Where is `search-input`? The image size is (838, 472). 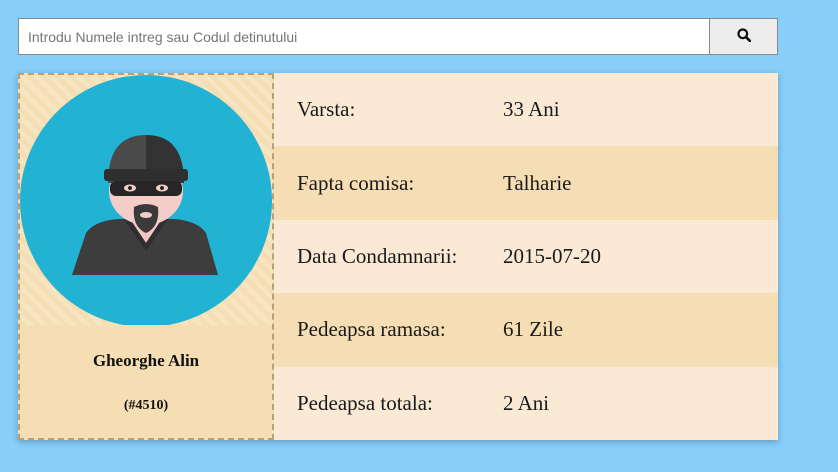
search-input is located at coordinates (363, 36).